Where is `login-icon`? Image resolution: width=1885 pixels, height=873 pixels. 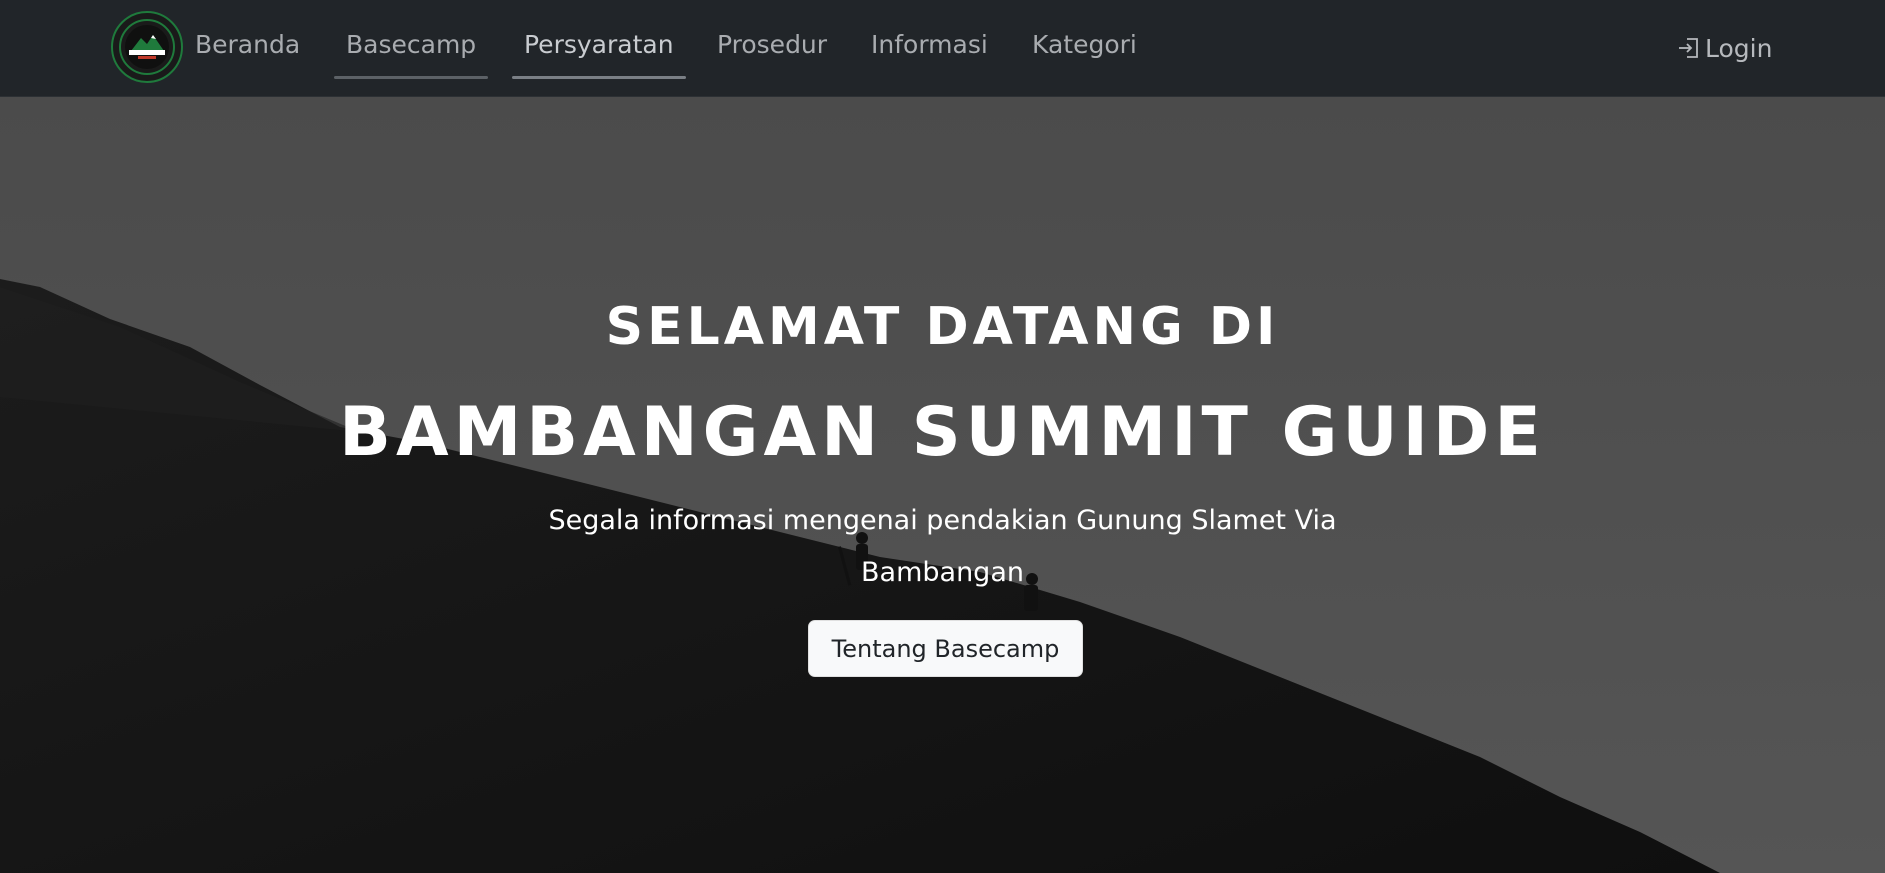 login-icon is located at coordinates (1688, 48).